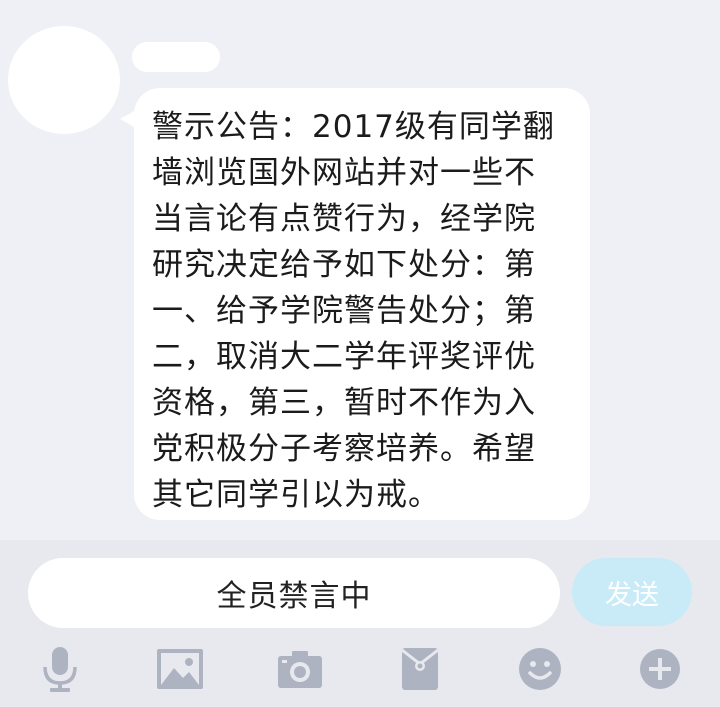  What do you see at coordinates (344, 403) in the screenshot?
I see `message-line: 资格，第三，暂时不作为入` at bounding box center [344, 403].